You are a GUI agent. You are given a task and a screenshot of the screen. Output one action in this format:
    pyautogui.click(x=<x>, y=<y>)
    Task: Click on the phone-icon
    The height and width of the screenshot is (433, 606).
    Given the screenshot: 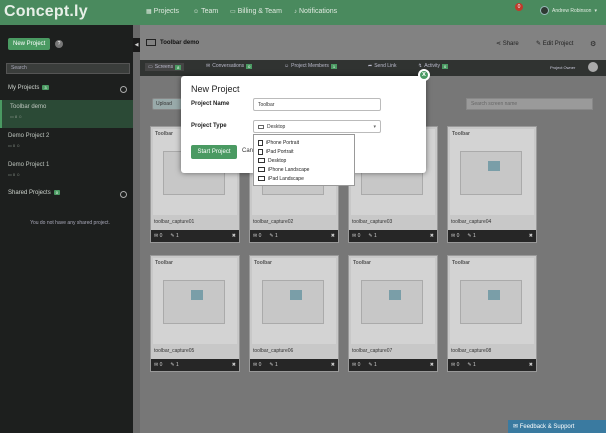 What is the action you would take?
    pyautogui.click(x=261, y=169)
    